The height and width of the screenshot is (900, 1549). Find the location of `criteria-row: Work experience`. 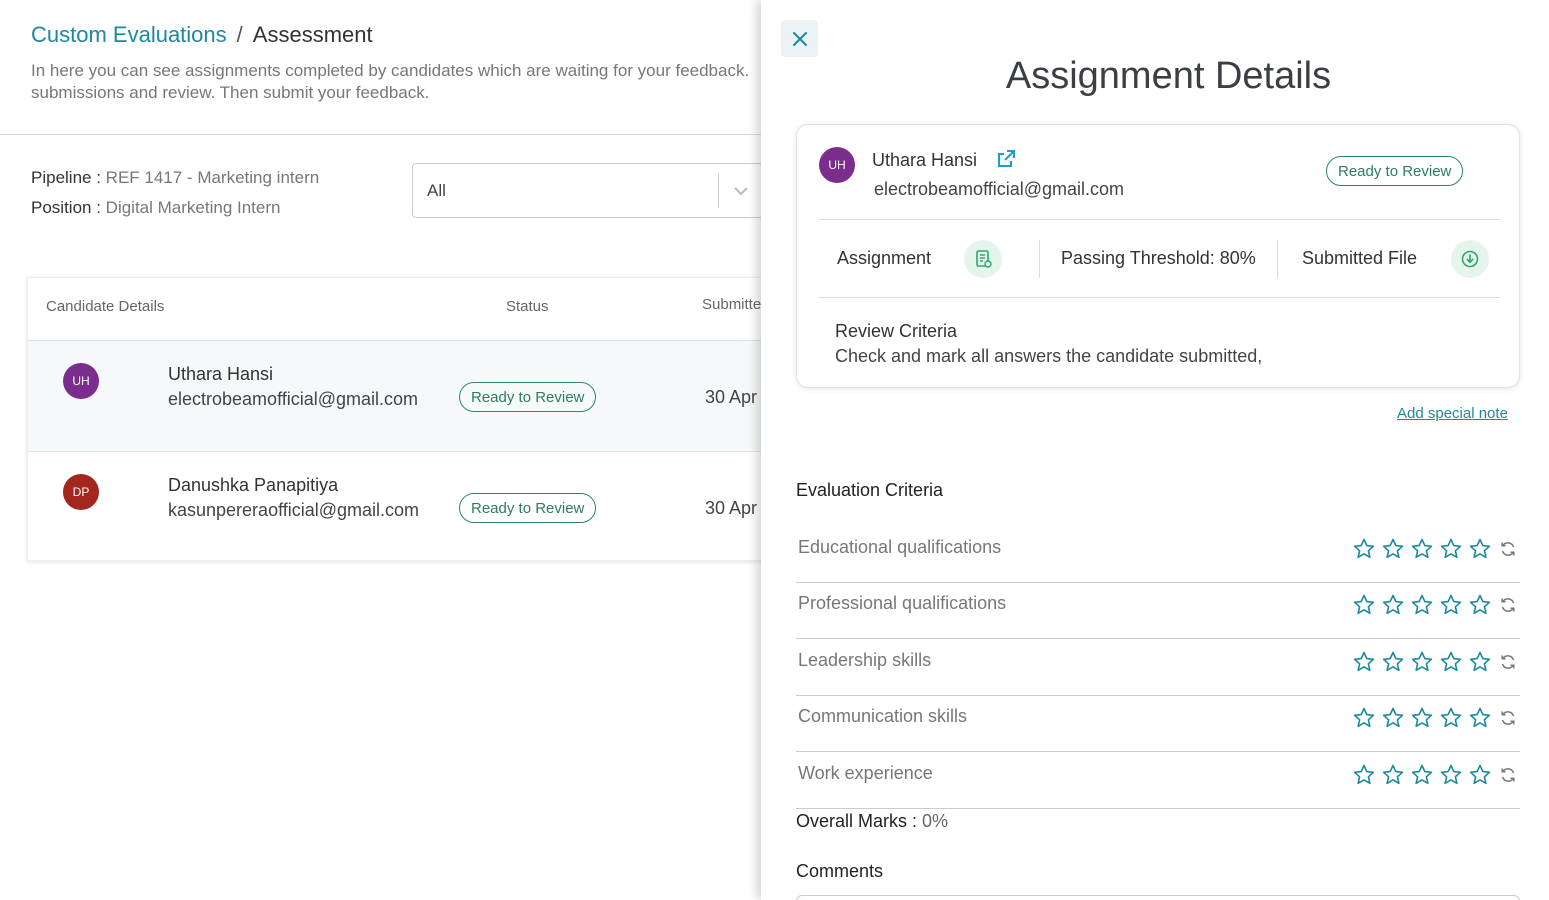

criteria-row: Work experience is located at coordinates (1158, 781).